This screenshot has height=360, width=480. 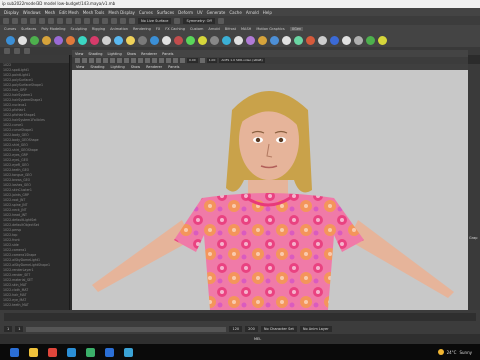 What do you see at coordinates (177, 20) in the screenshot?
I see `magnet-icon` at bounding box center [177, 20].